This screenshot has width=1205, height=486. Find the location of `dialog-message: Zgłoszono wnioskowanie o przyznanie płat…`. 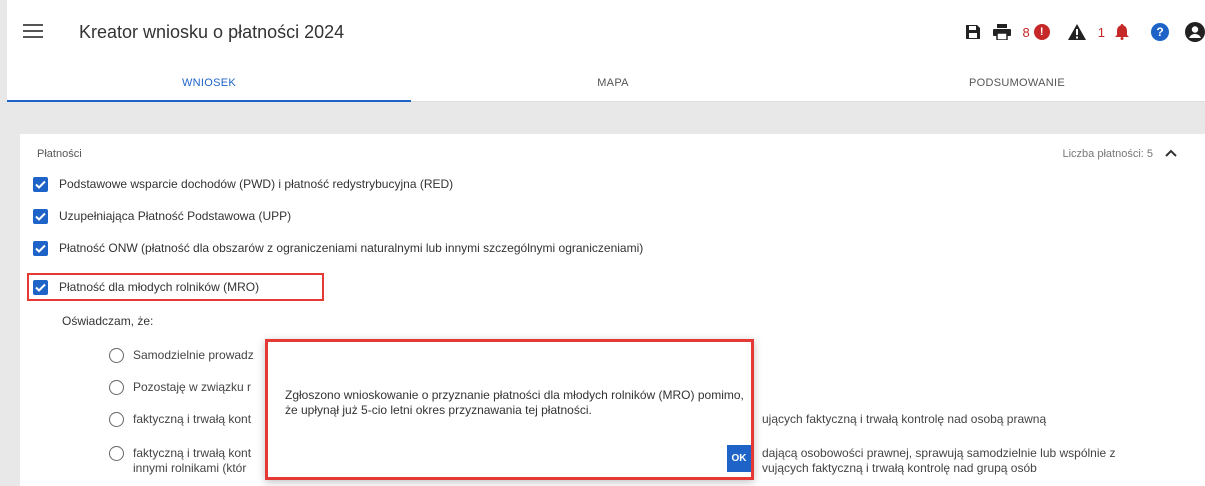

dialog-message: Zgłoszono wnioskowanie o przyznanie płat… is located at coordinates (514, 402).